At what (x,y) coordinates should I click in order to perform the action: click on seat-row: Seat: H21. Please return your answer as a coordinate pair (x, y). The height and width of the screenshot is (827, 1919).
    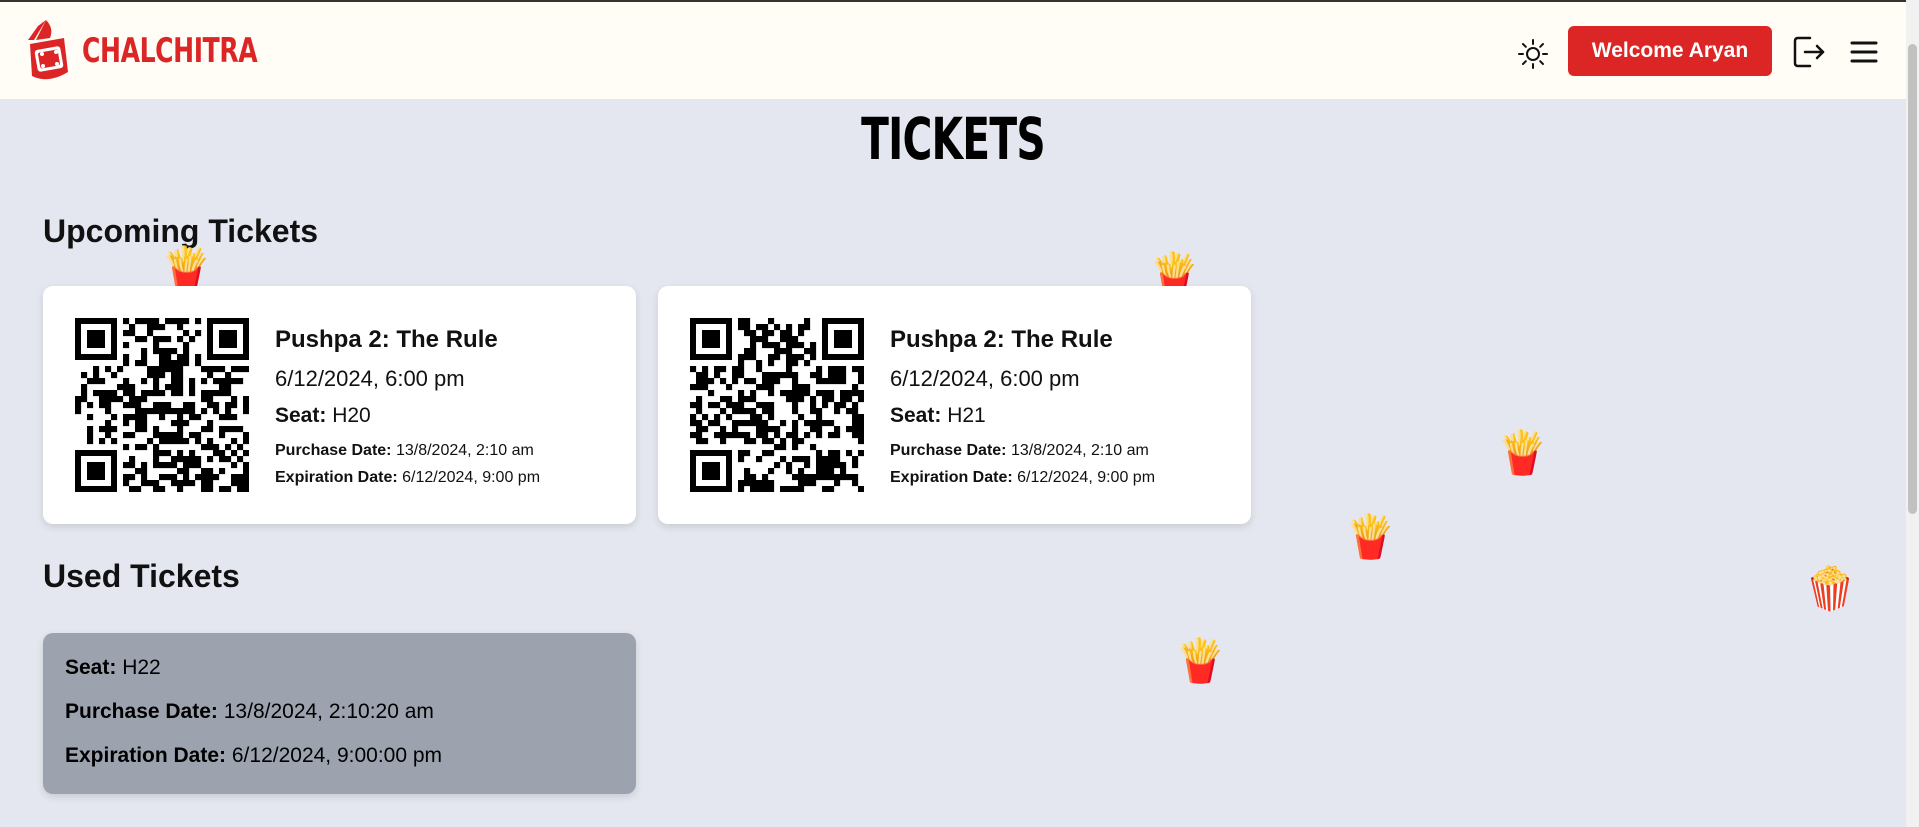
    Looking at the image, I should click on (1022, 416).